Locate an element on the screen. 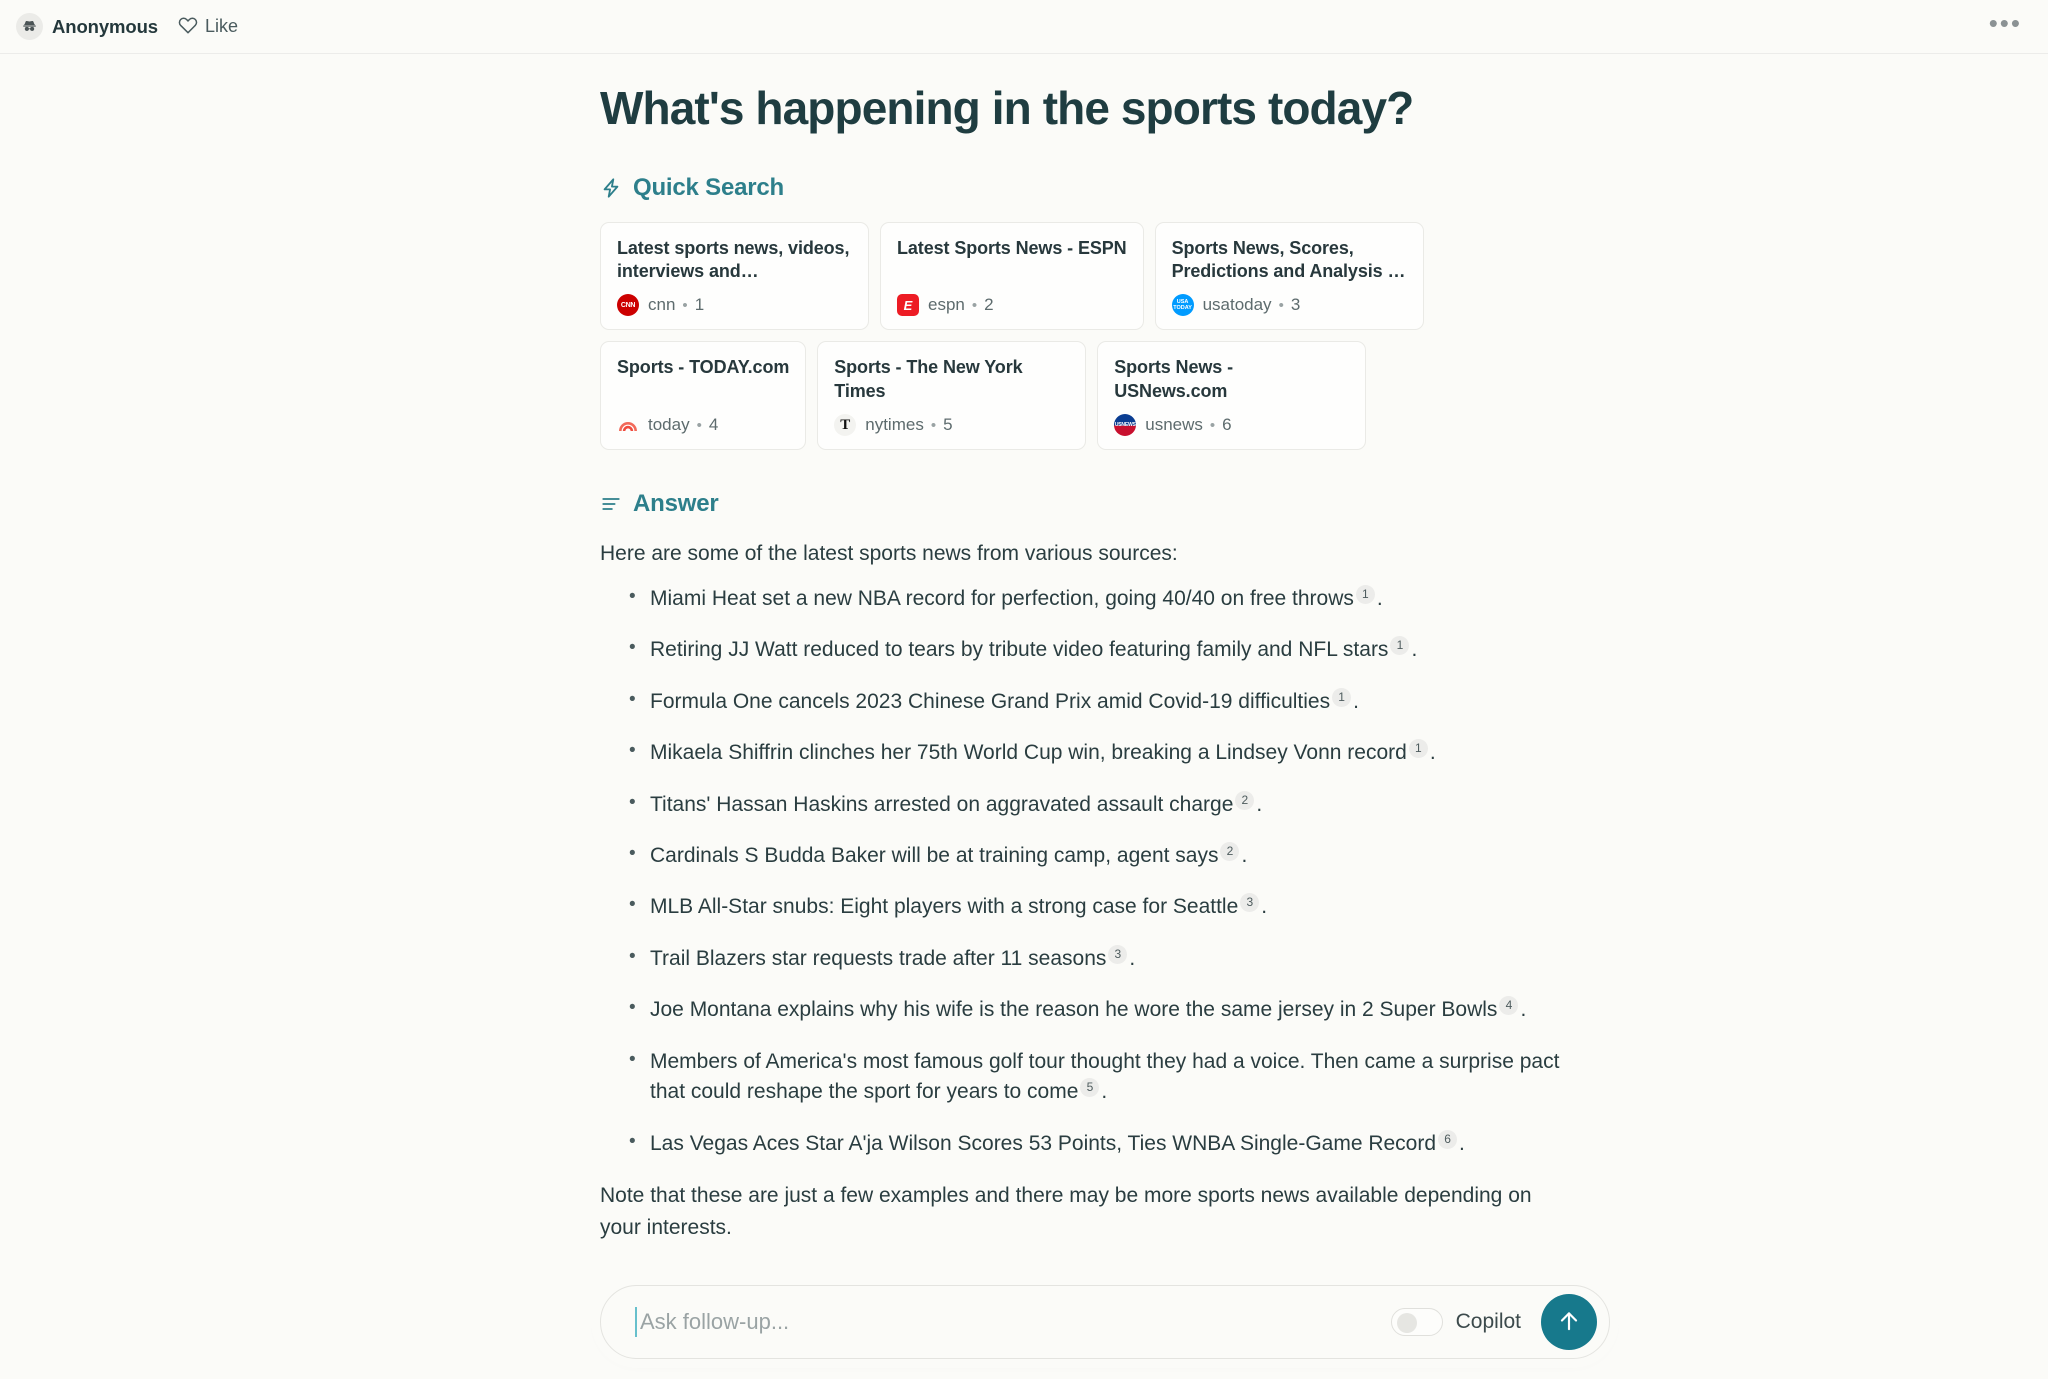  source-card-meta: USNEWS usnews • 6 is located at coordinates (1231, 425).